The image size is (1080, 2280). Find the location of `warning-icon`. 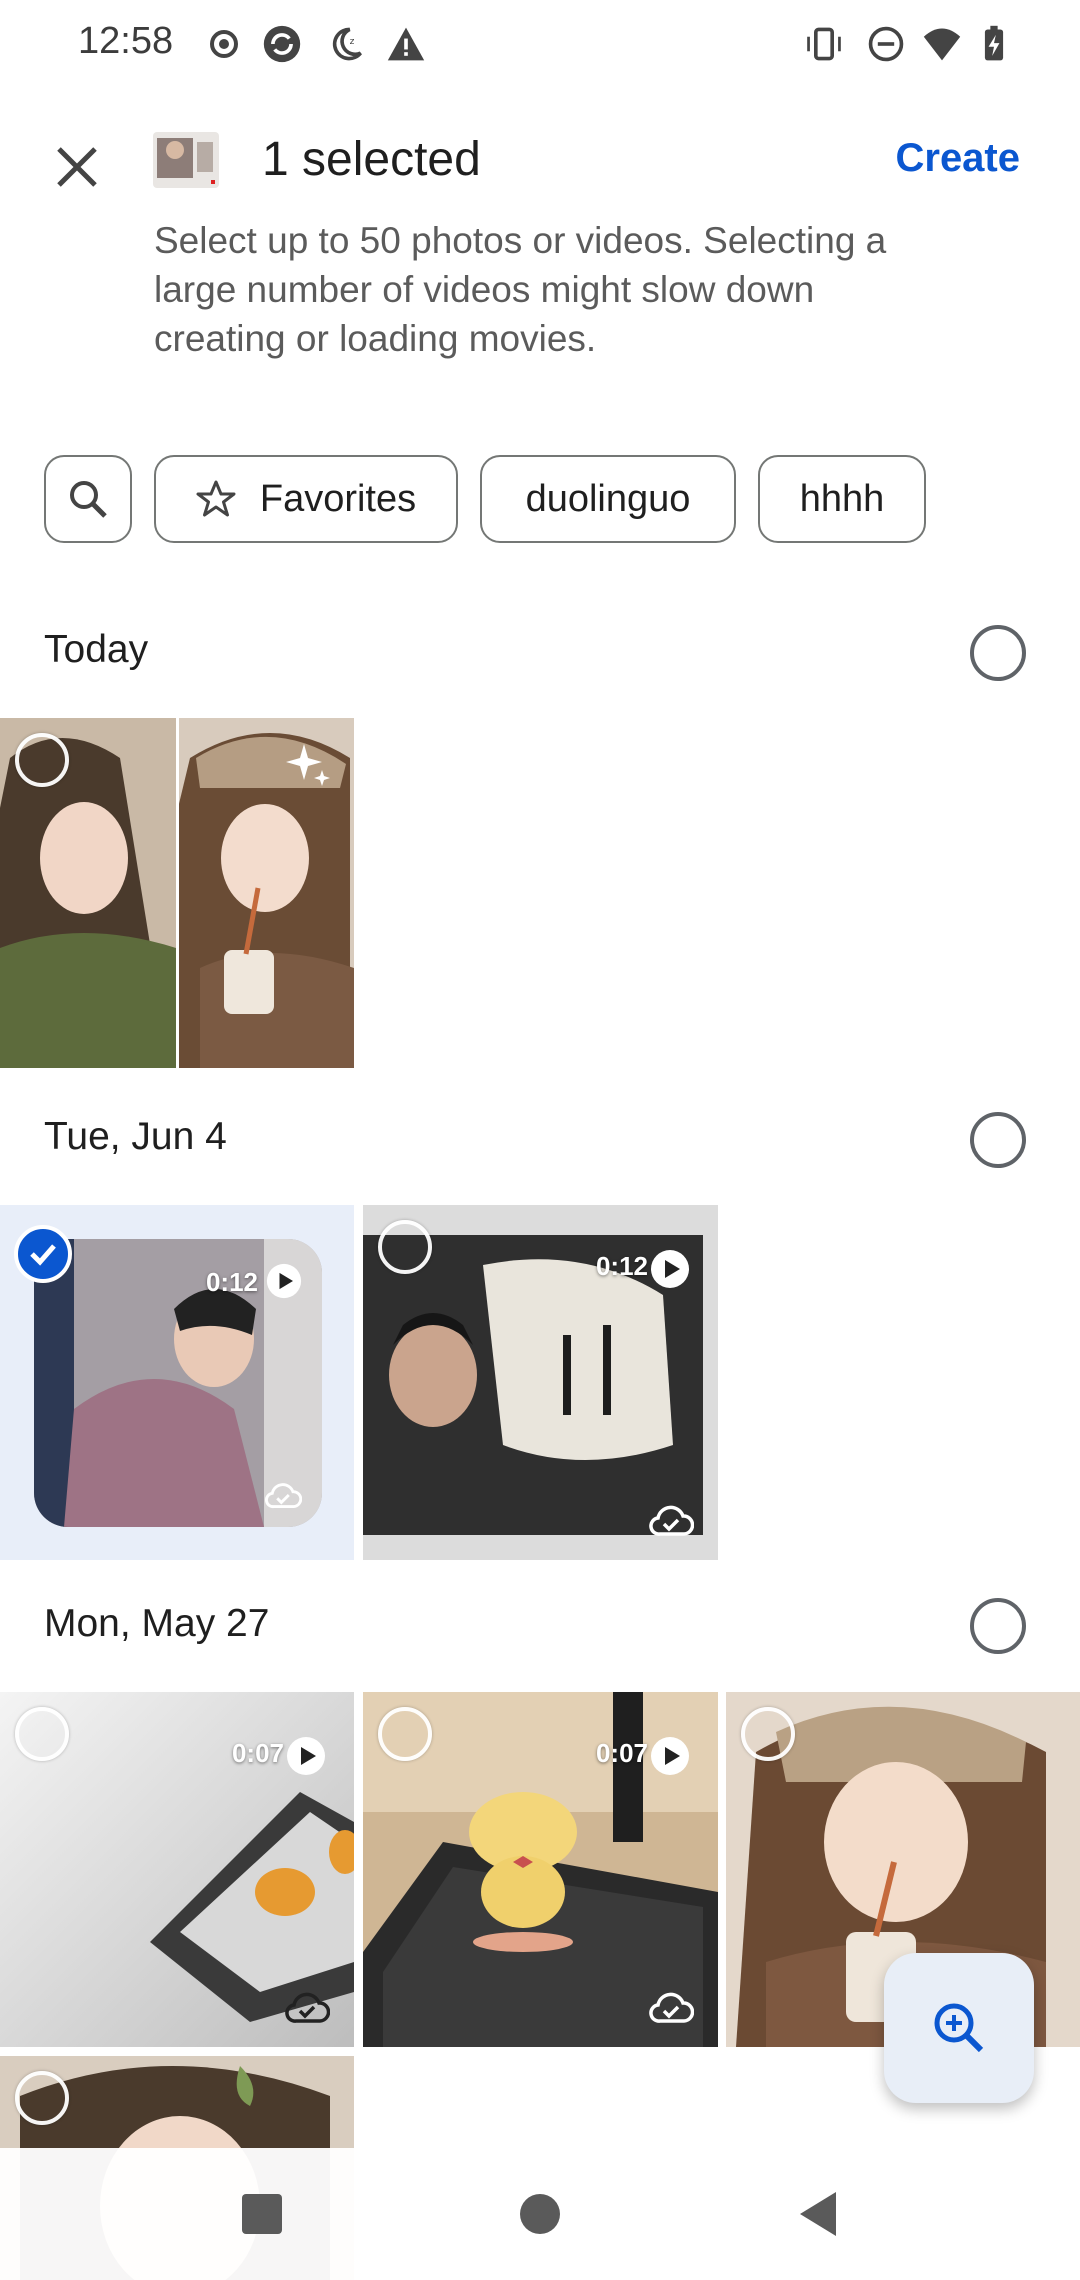

warning-icon is located at coordinates (406, 44).